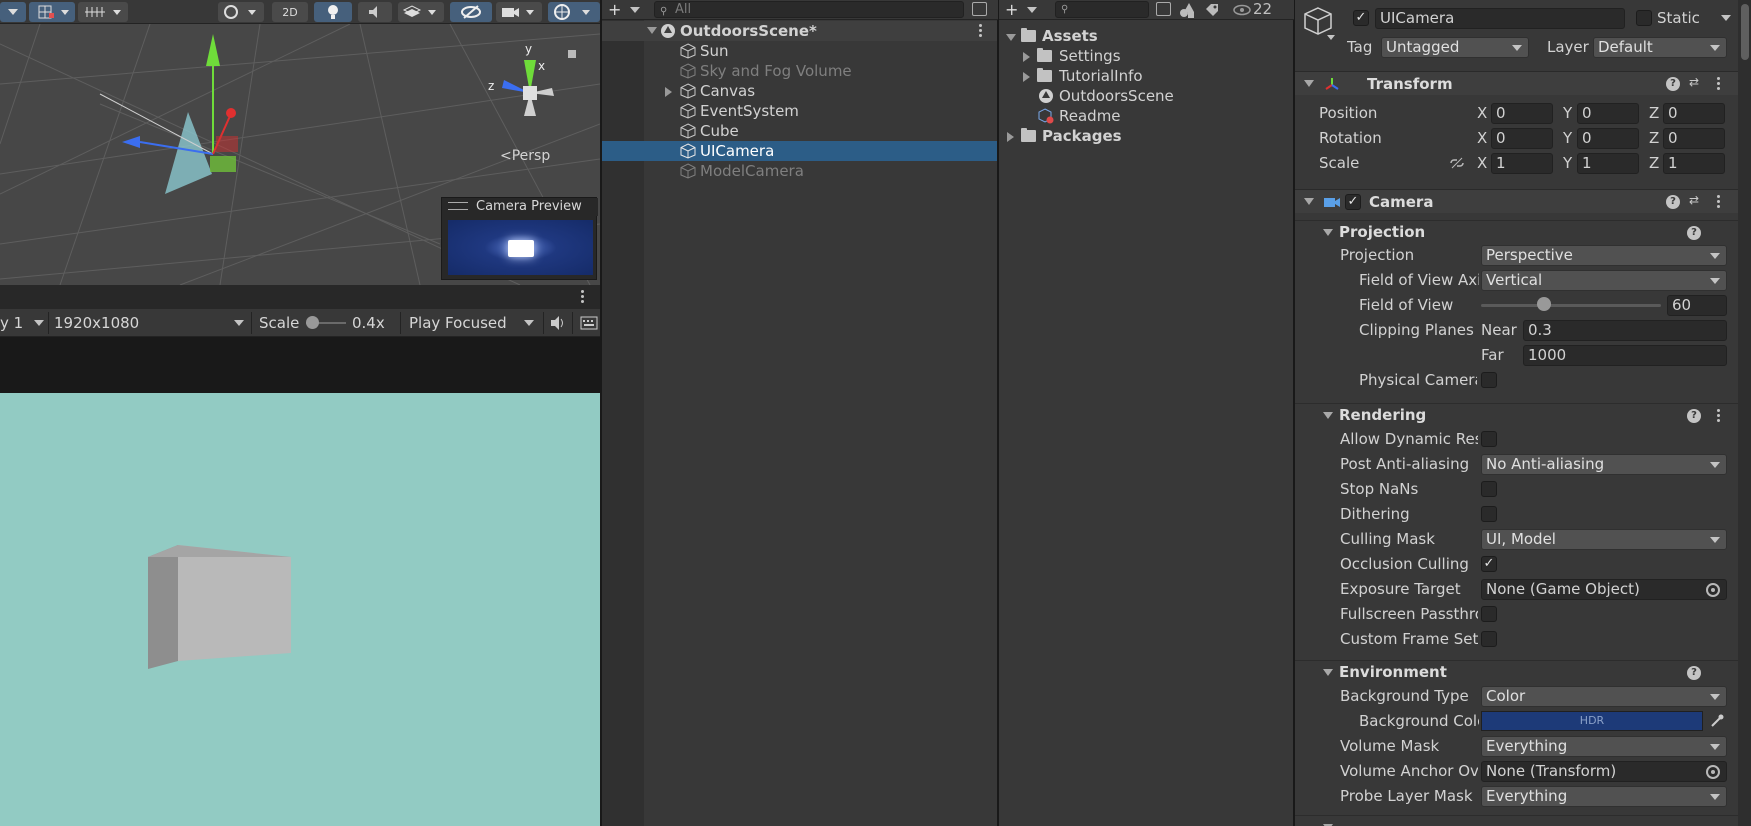 The image size is (1751, 826). I want to click on search-options-icon, so click(979, 9).